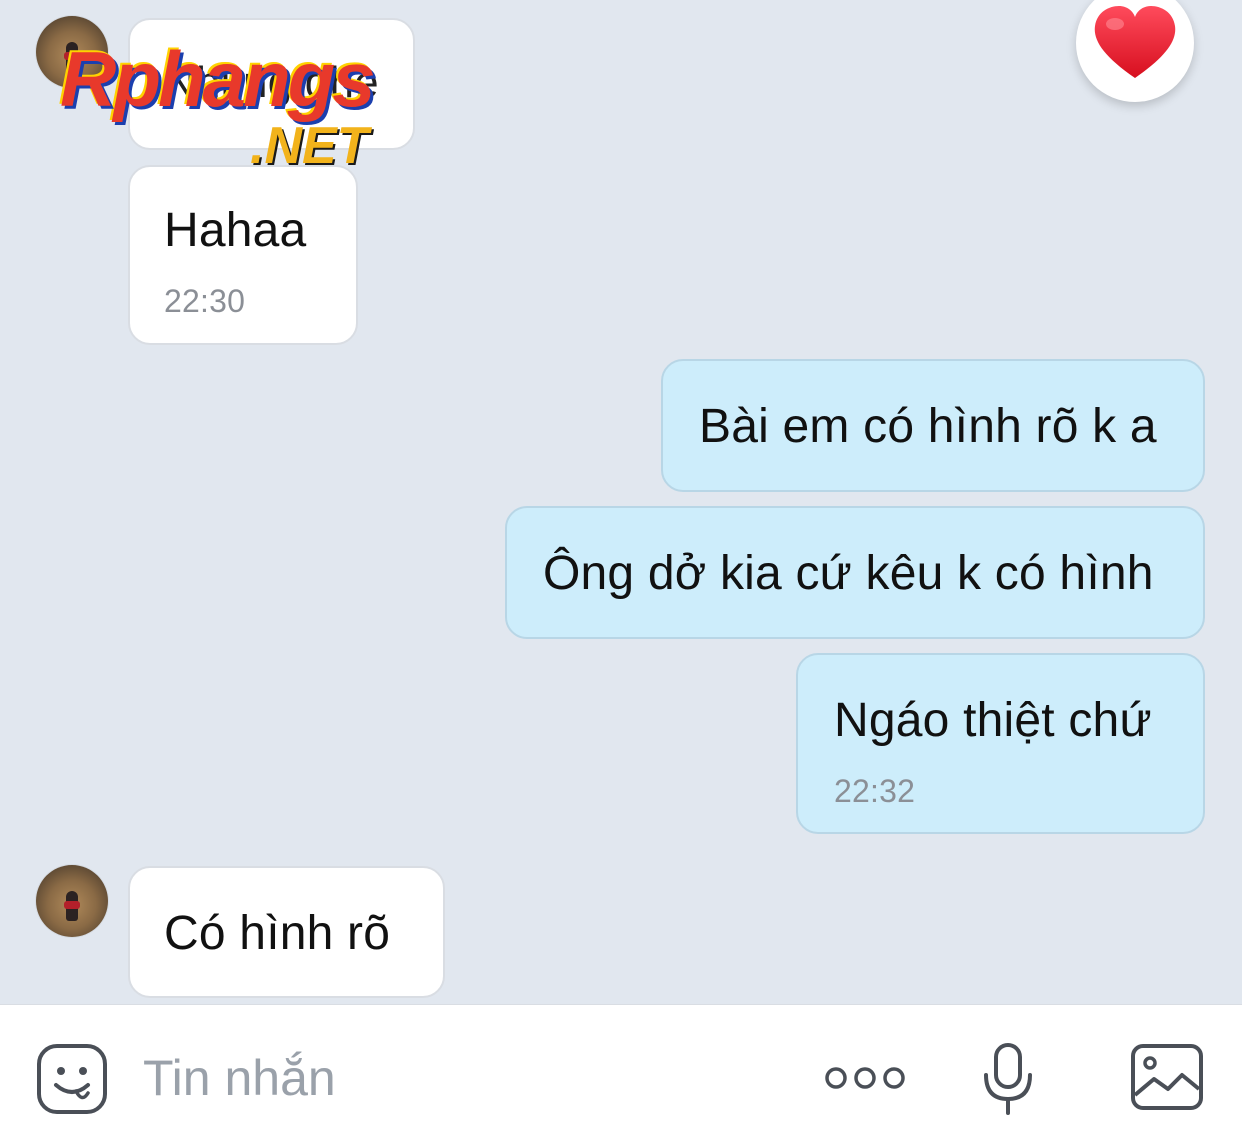 The width and height of the screenshot is (1242, 1148). I want to click on heart-icon, so click(1135, 42).